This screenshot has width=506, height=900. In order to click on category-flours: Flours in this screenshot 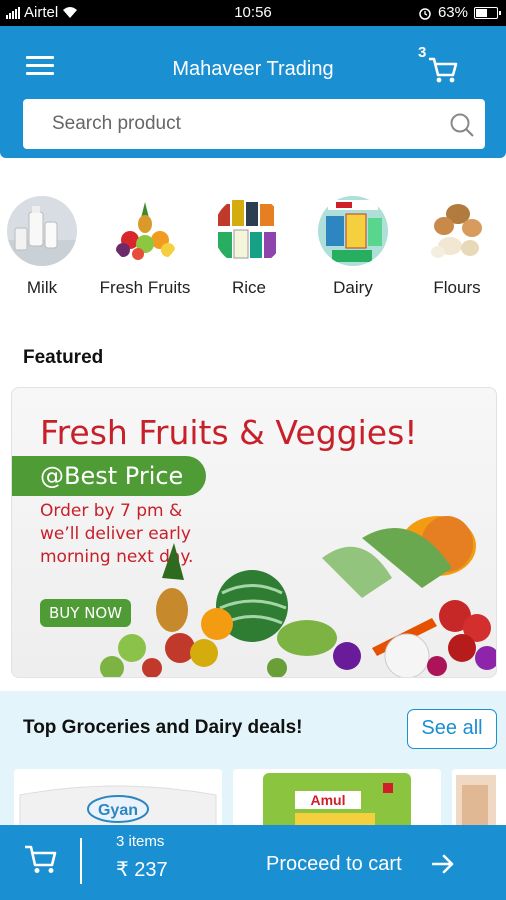, I will do `click(454, 247)`.